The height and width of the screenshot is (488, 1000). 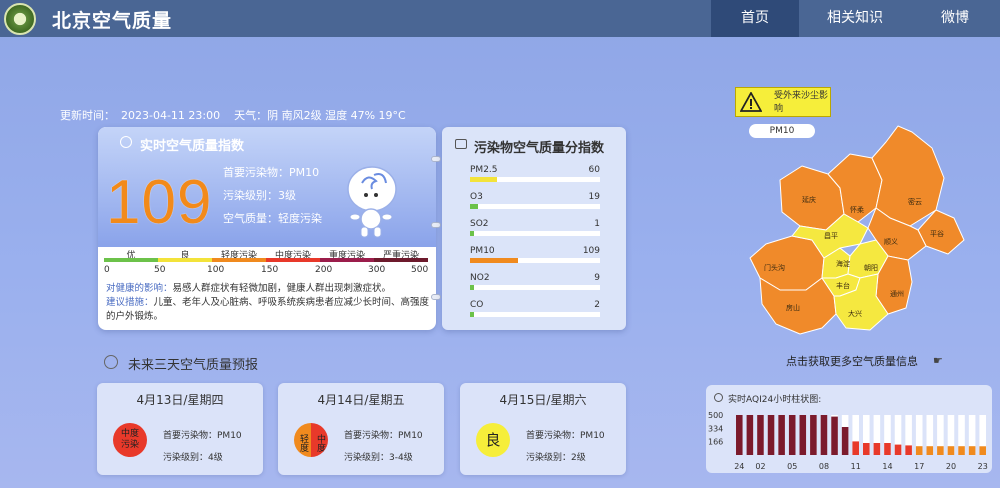 I want to click on map-label: 丰台, so click(x=843, y=285).